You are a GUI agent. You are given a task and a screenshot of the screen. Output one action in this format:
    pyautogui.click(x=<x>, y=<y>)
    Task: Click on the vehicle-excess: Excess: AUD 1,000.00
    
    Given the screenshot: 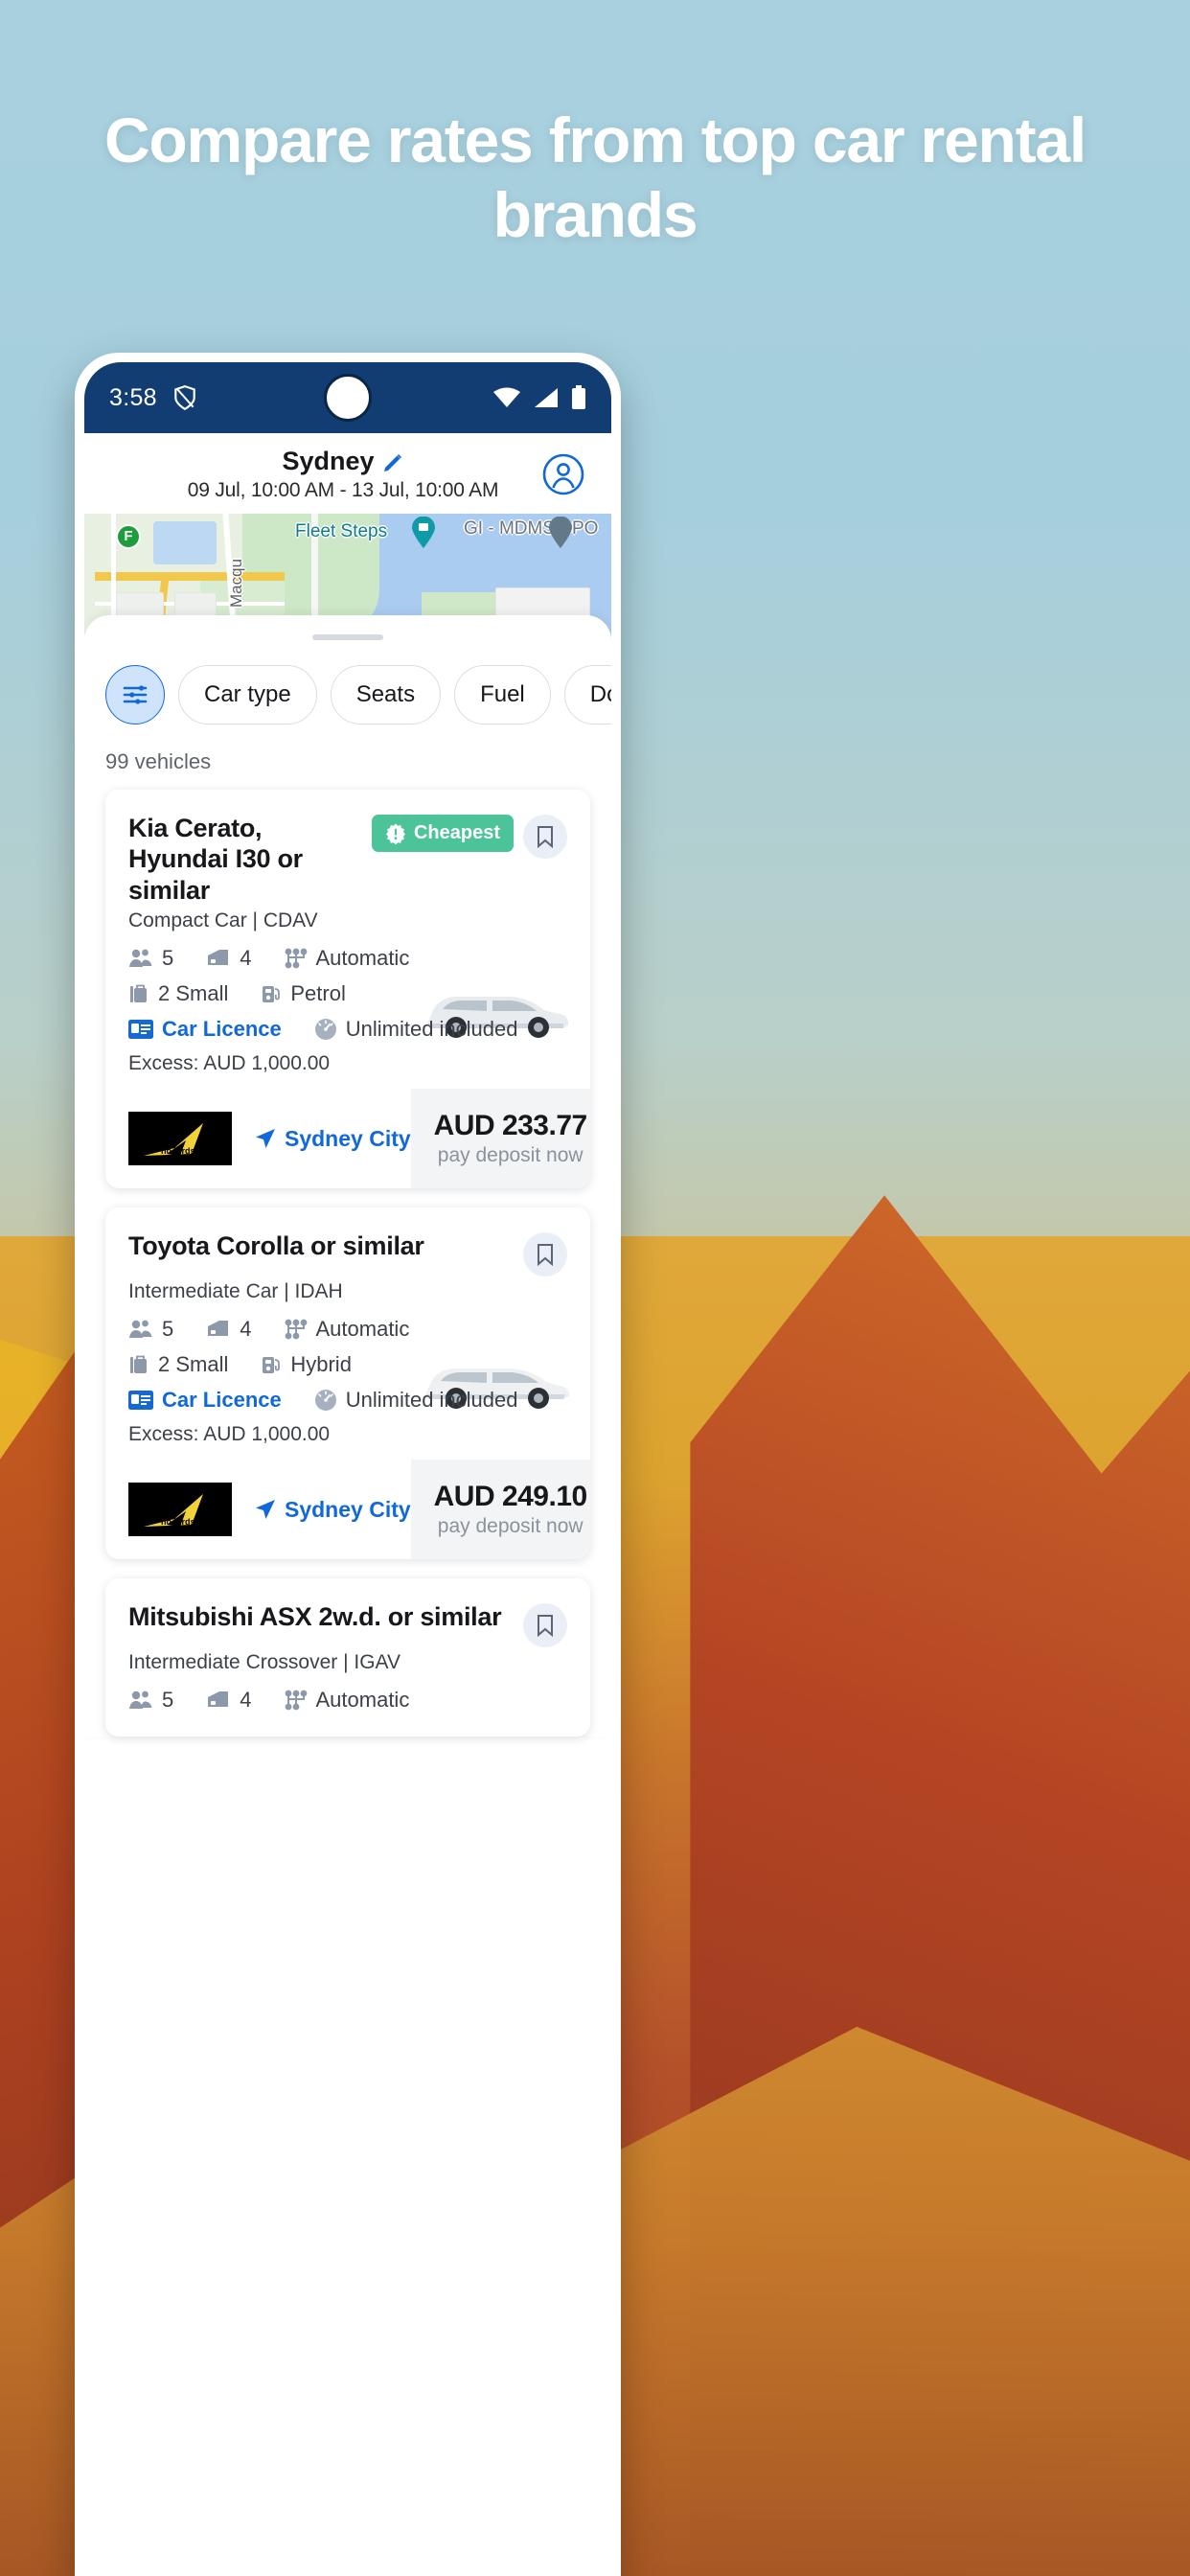 What is the action you would take?
    pyautogui.click(x=230, y=1063)
    